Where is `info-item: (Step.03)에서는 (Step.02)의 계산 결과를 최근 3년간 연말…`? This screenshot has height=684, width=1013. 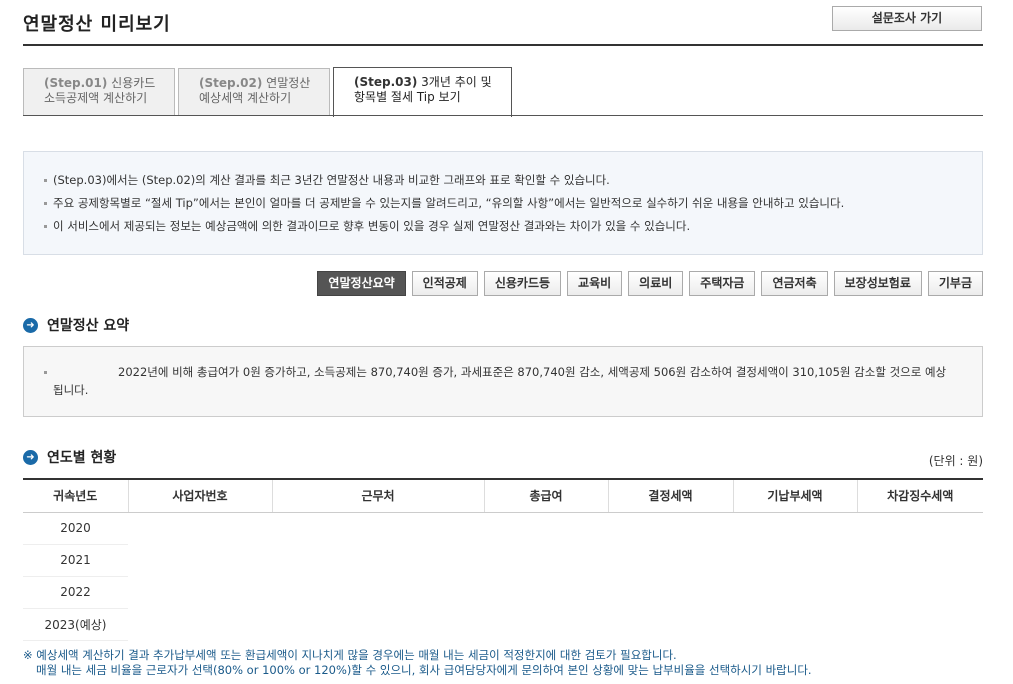
info-item: (Step.03)에서는 (Step.02)의 계산 결과를 최근 3년간 연말… is located at coordinates (513, 180).